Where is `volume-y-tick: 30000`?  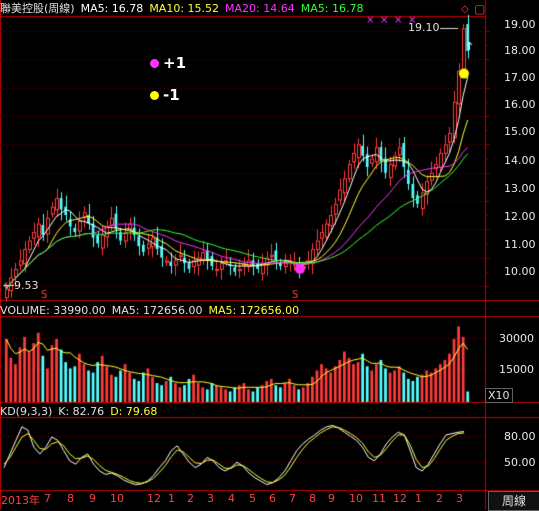
volume-y-tick: 30000 is located at coordinates (516, 338).